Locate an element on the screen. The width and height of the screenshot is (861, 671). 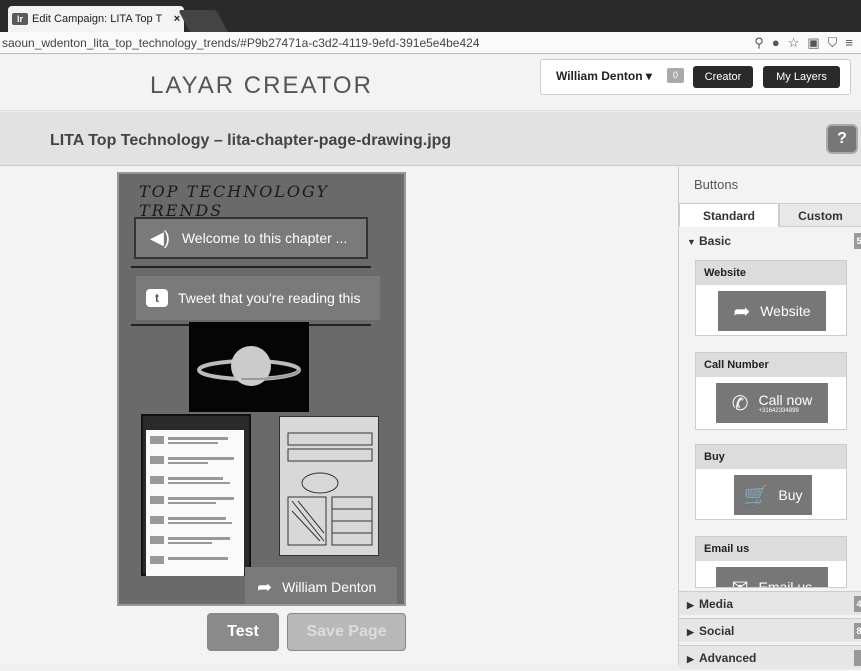
advanced-label: Advanced is located at coordinates (728, 658).